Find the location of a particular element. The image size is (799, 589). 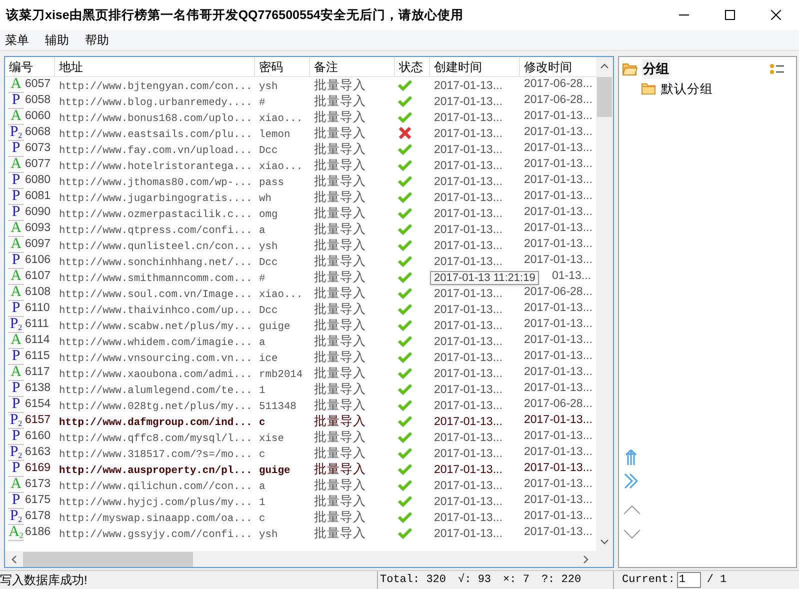

table-cell-text: 6106 is located at coordinates (38, 260).